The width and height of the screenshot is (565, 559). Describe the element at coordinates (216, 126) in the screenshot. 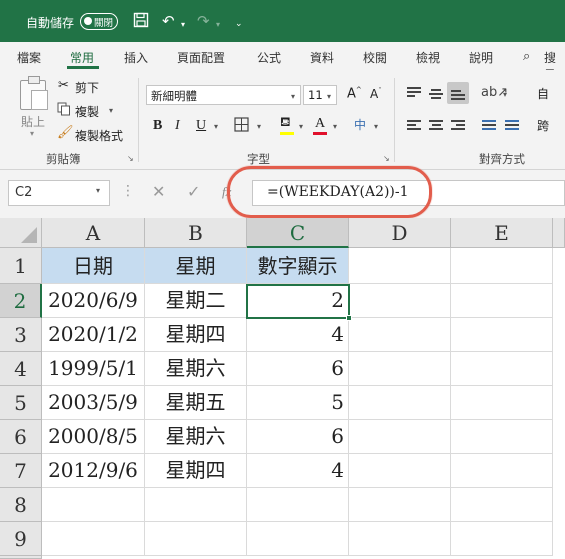

I see `underline-dropdown-icon: ▾` at that location.